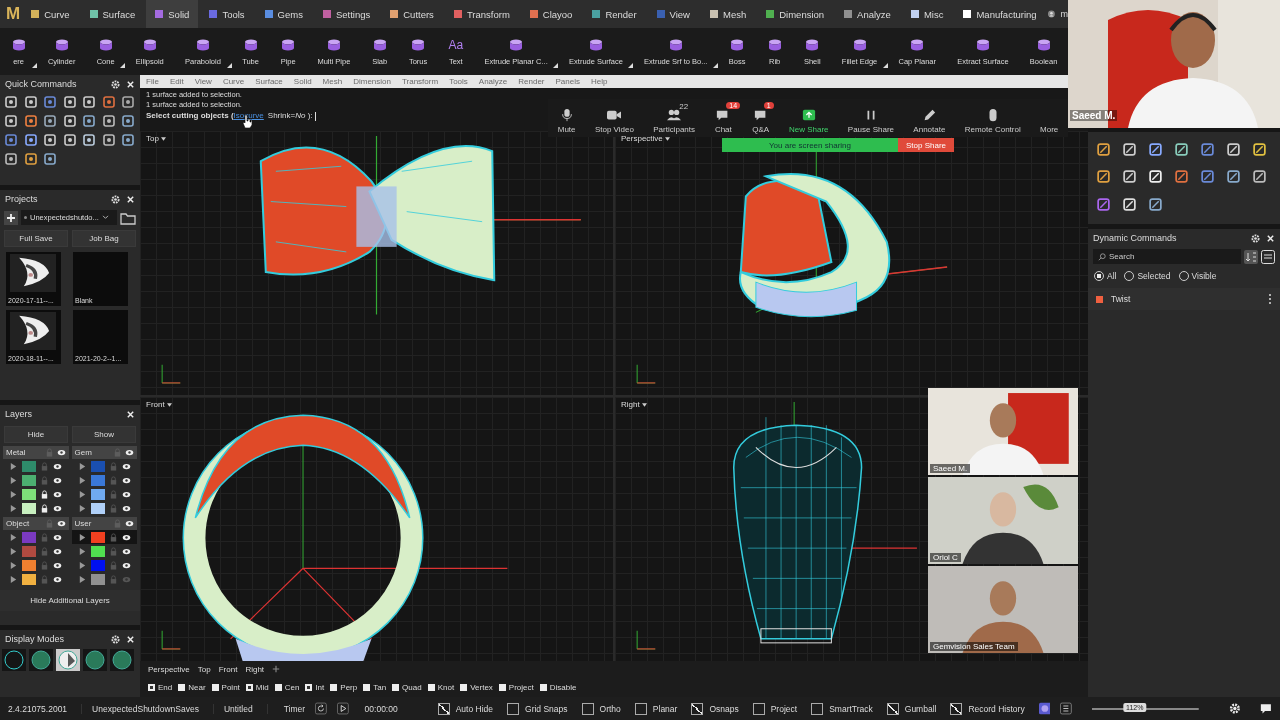 This screenshot has height=720, width=1280. I want to click on project-button: Full Save, so click(36, 238).